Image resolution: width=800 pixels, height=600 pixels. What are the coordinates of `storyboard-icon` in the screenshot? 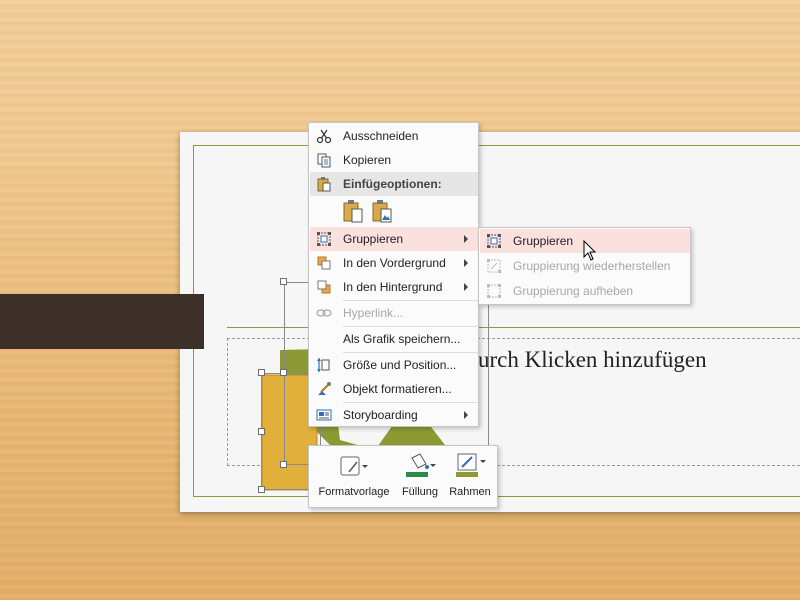 It's located at (324, 415).